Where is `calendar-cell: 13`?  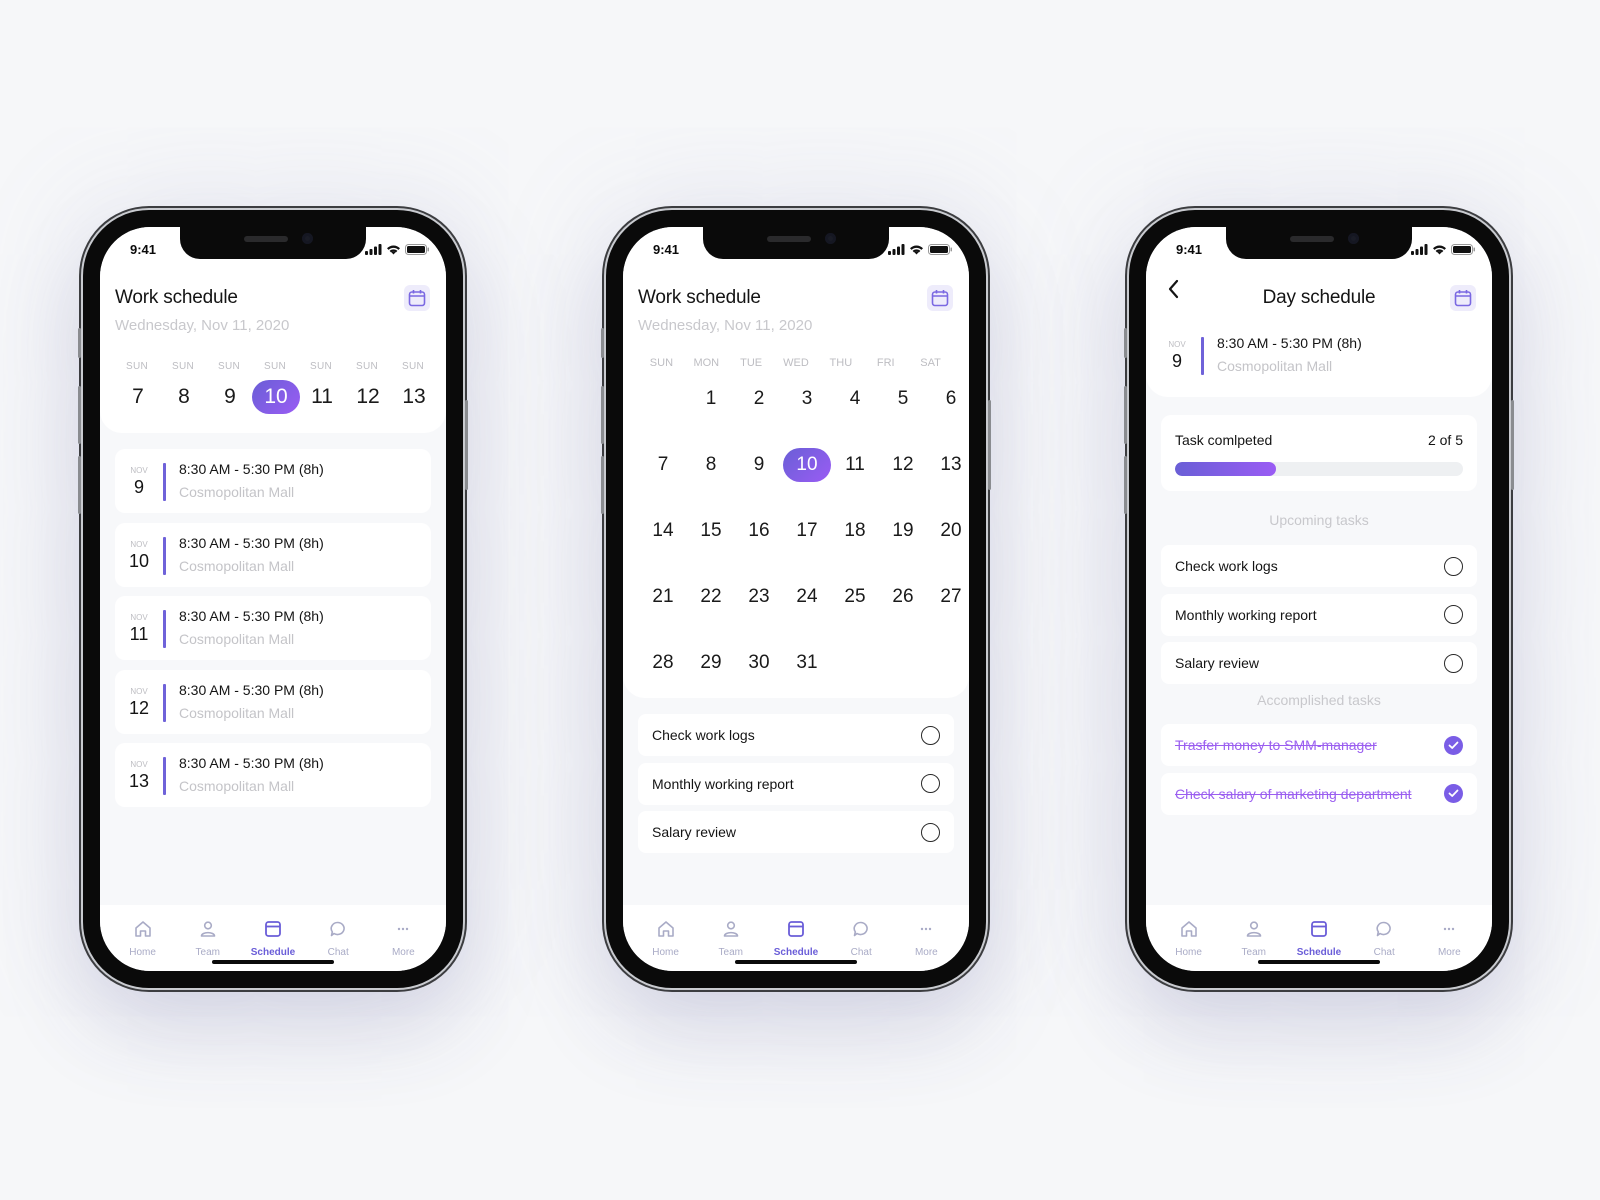
calendar-cell: 13 is located at coordinates (948, 465).